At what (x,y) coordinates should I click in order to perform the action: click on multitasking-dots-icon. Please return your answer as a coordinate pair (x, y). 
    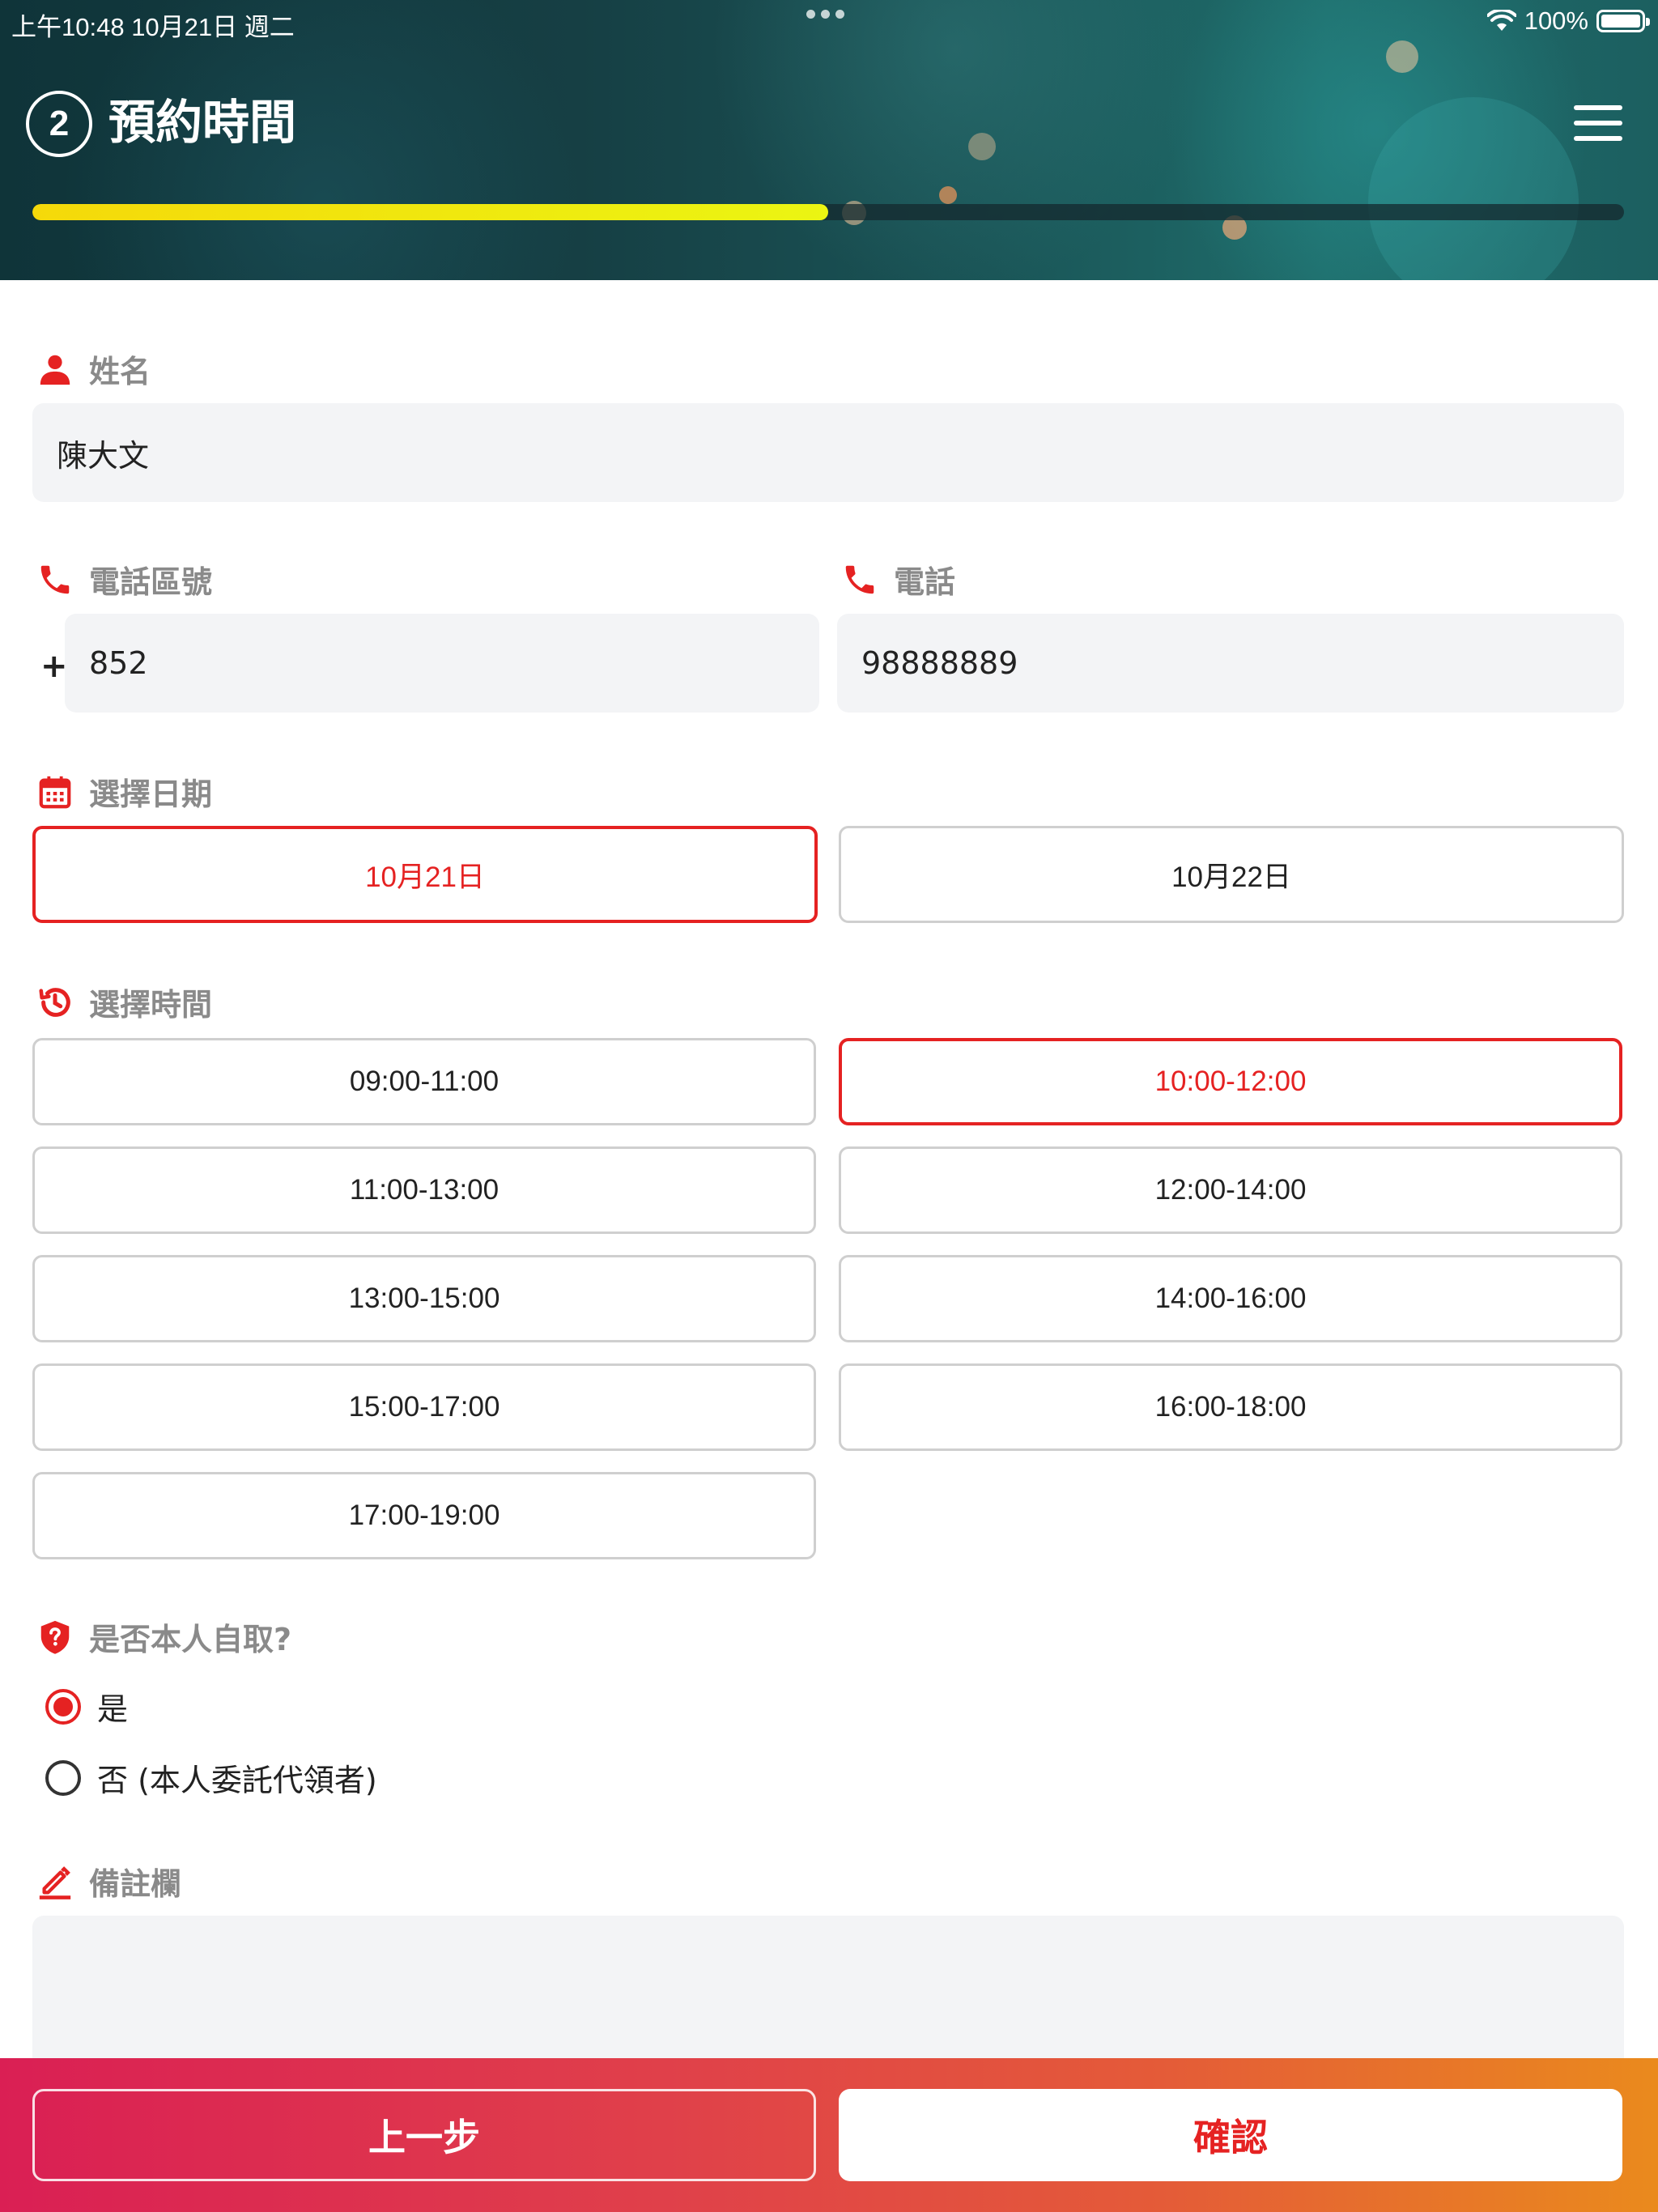
    Looking at the image, I should click on (825, 14).